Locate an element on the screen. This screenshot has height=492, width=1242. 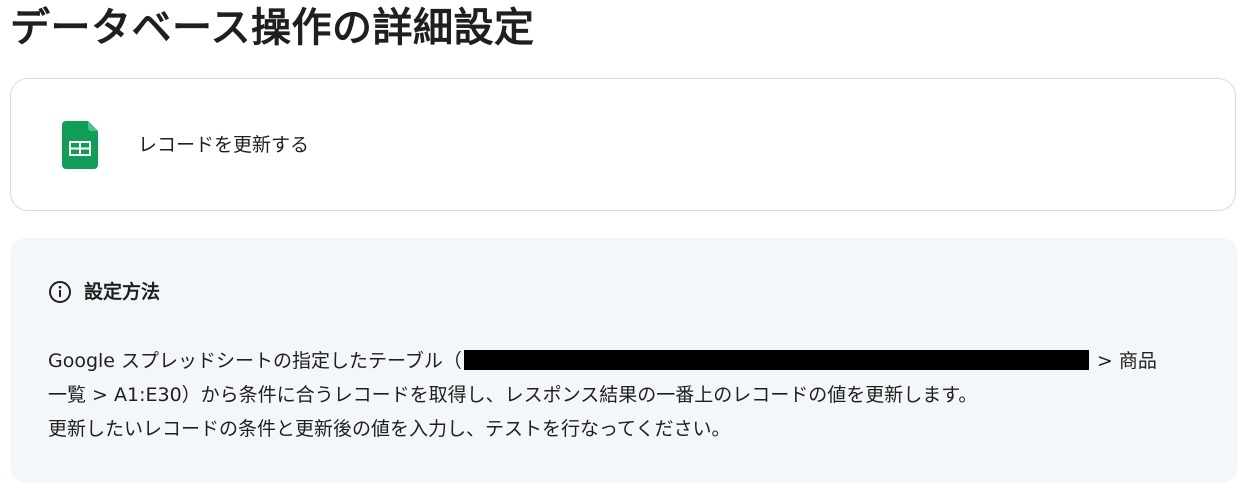
info-line-3: 更新したいレコードの条件と更新後の値を入力し、テストを行なってください。 is located at coordinates (389, 429).